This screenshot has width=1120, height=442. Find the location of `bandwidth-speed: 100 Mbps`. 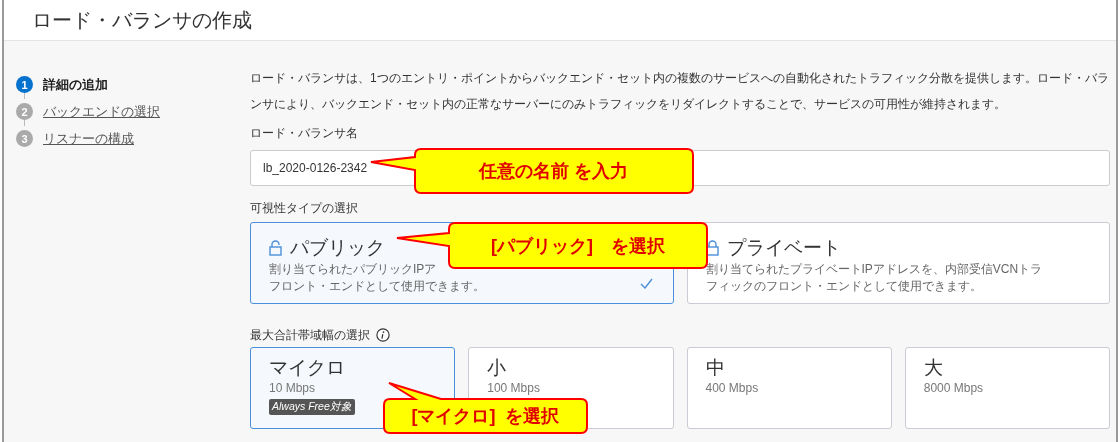

bandwidth-speed: 100 Mbps is located at coordinates (513, 388).